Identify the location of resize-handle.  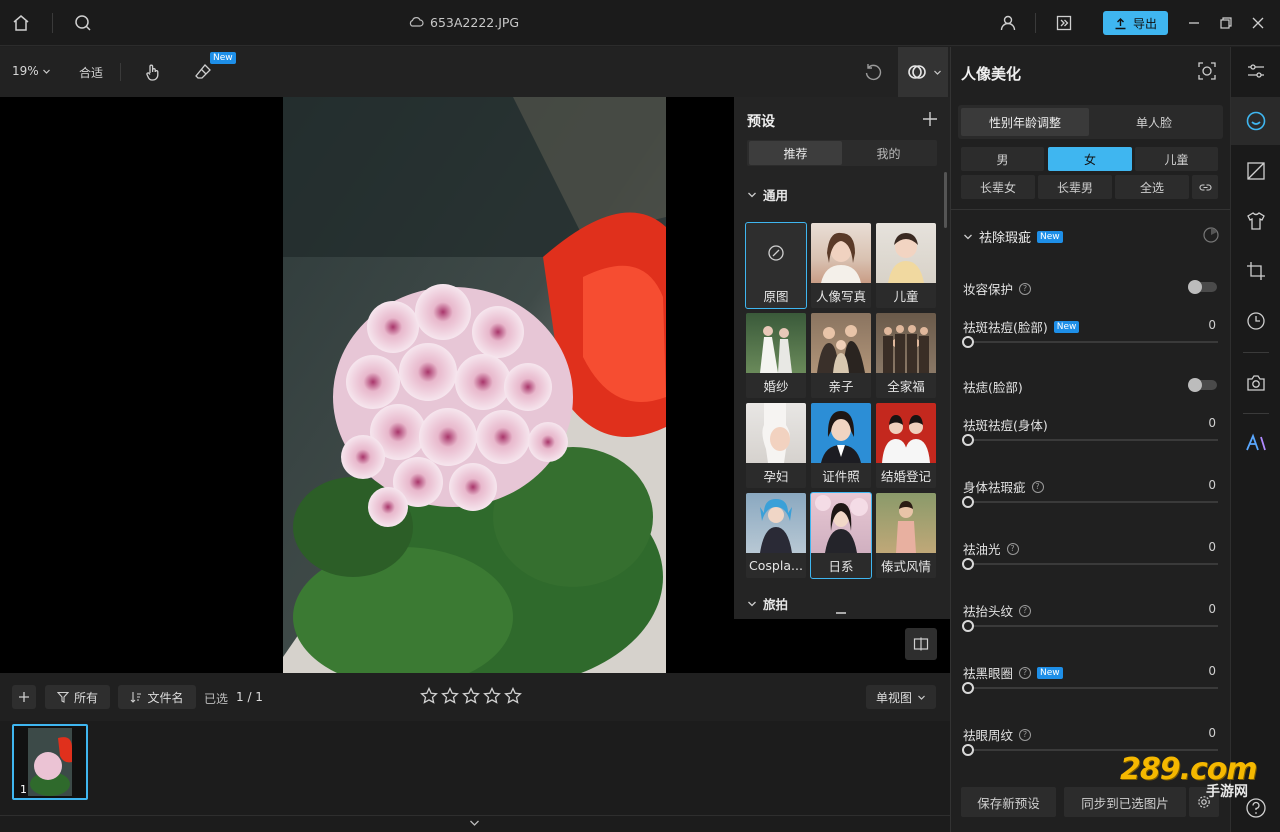
(841, 613).